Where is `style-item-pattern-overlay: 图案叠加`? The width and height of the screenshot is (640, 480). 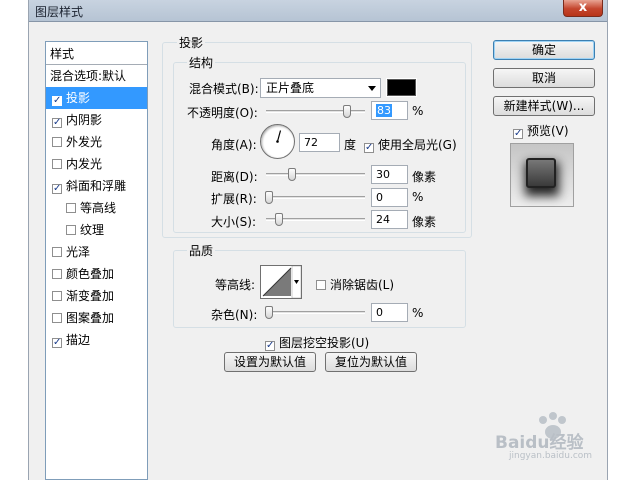 style-item-pattern-overlay: 图案叠加 is located at coordinates (96, 318).